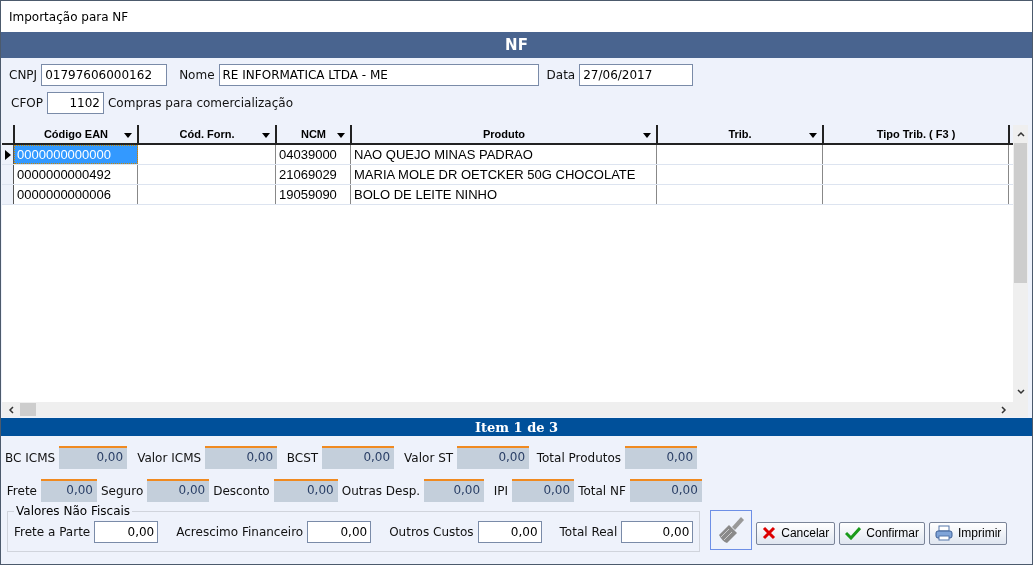  What do you see at coordinates (76, 174) in the screenshot?
I see `table-cell: 0000000000492` at bounding box center [76, 174].